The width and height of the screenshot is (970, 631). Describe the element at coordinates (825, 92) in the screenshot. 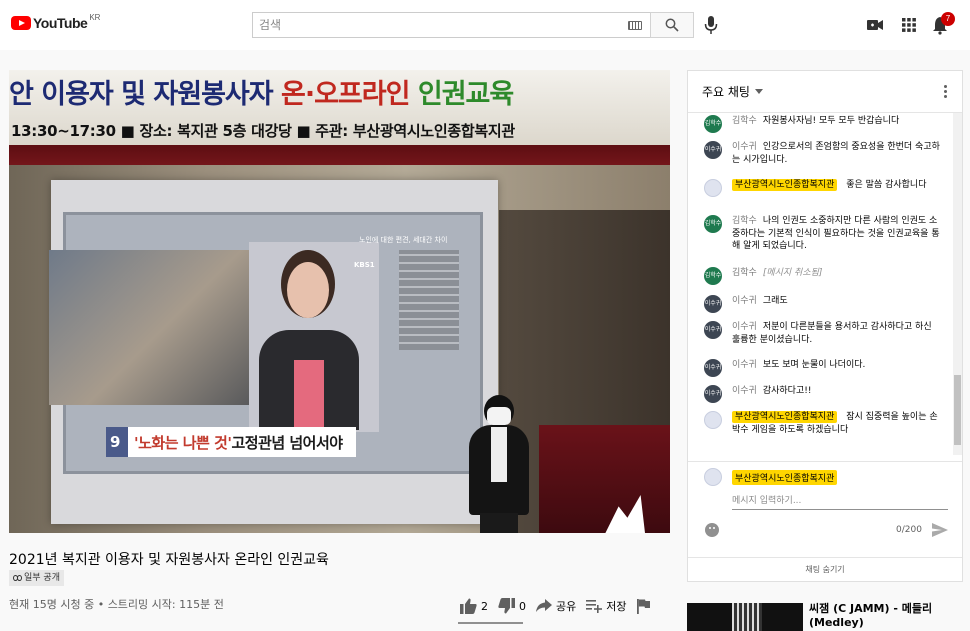

I see `chat-header: 주요 채팅` at that location.